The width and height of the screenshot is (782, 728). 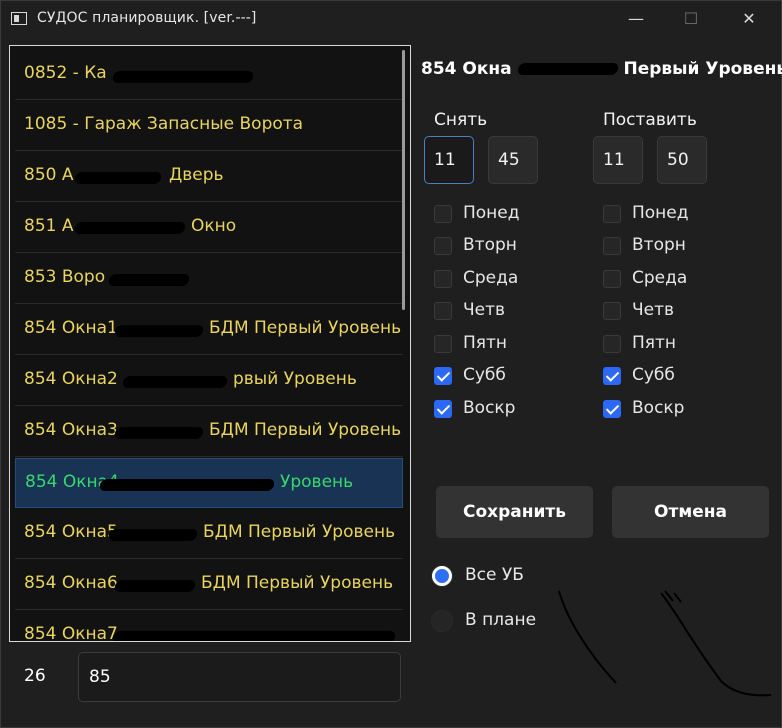 What do you see at coordinates (403, 180) in the screenshot?
I see `list-scrollbar` at bounding box center [403, 180].